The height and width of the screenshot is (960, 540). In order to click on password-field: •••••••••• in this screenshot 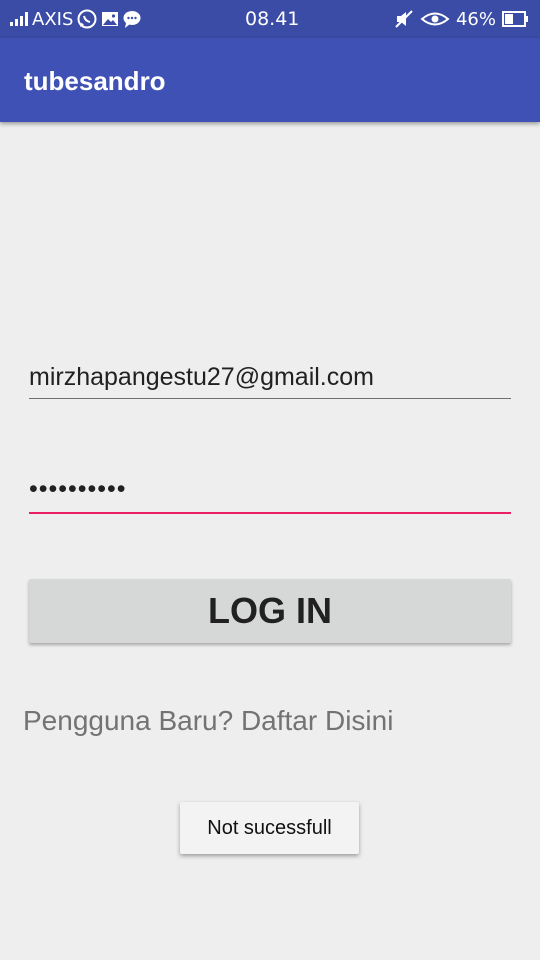, I will do `click(270, 494)`.